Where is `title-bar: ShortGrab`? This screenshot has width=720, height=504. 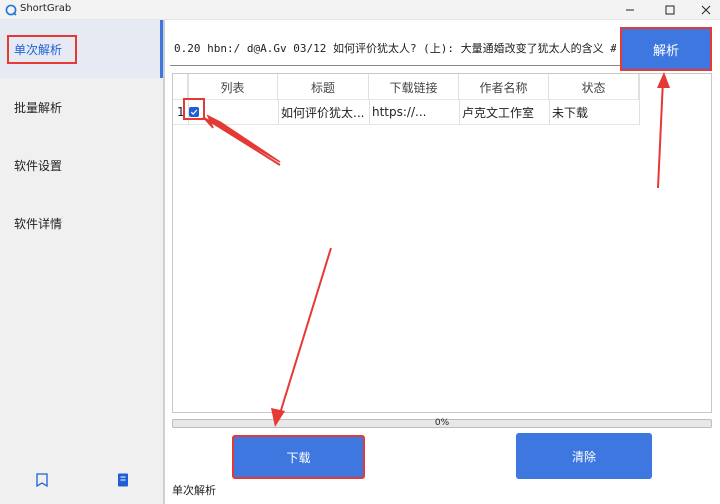 title-bar: ShortGrab is located at coordinates (360, 10).